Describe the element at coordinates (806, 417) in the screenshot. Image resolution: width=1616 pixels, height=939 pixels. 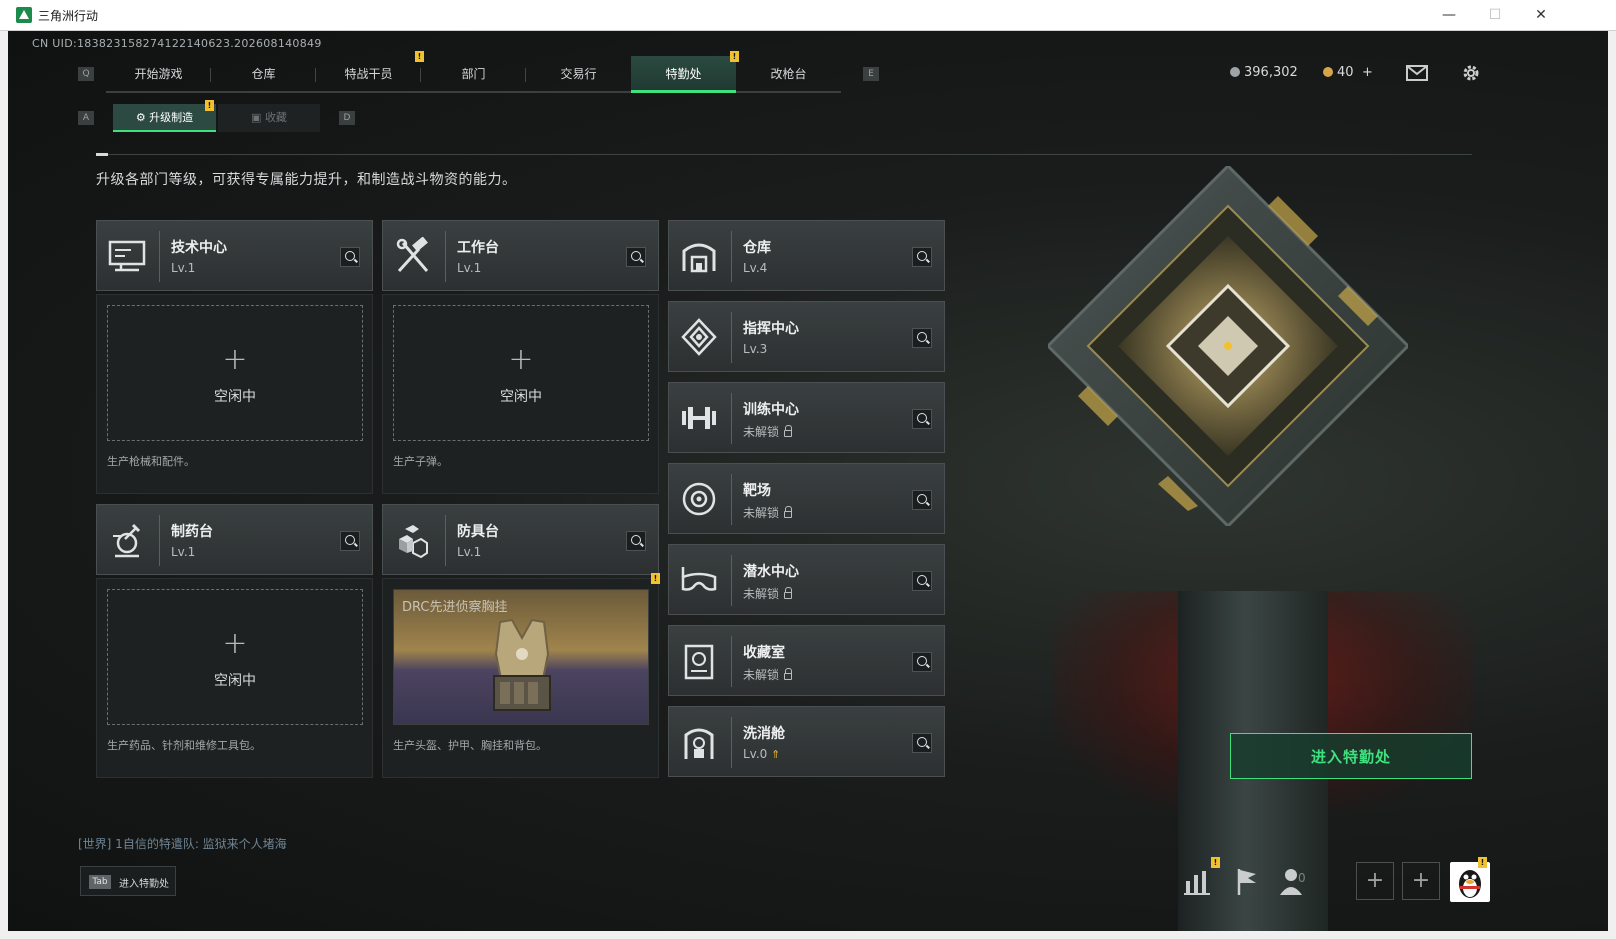
I see `department-training-center: 训练中心 未解锁` at that location.